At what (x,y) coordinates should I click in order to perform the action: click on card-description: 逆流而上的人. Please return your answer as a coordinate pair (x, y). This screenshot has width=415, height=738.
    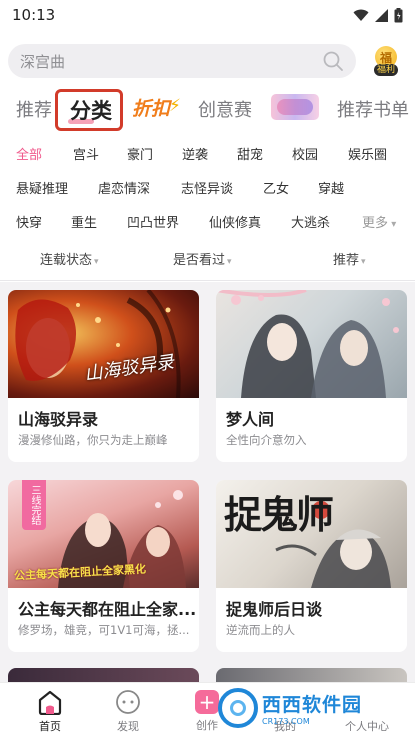
    Looking at the image, I should click on (260, 630).